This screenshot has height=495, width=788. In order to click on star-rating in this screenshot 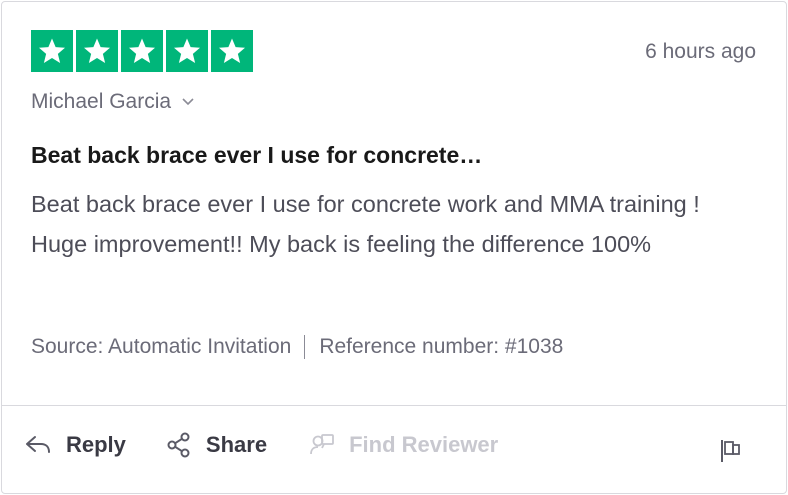, I will do `click(142, 51)`.